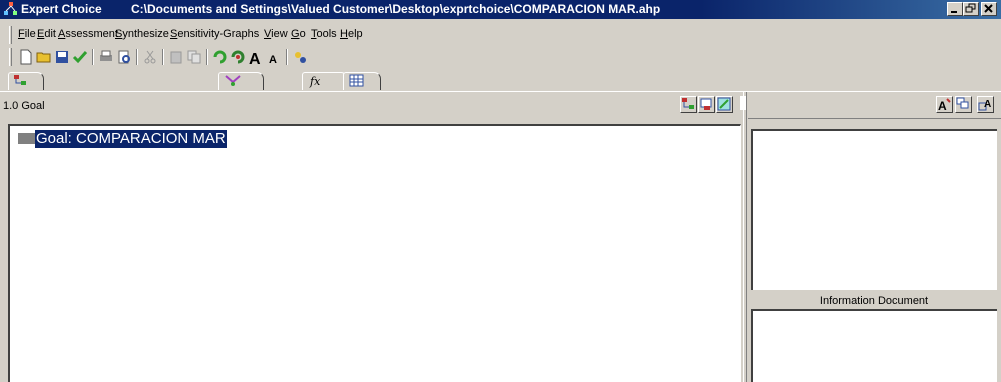 The height and width of the screenshot is (382, 1001). What do you see at coordinates (325, 81) in the screenshot?
I see `formula-tab: fx` at bounding box center [325, 81].